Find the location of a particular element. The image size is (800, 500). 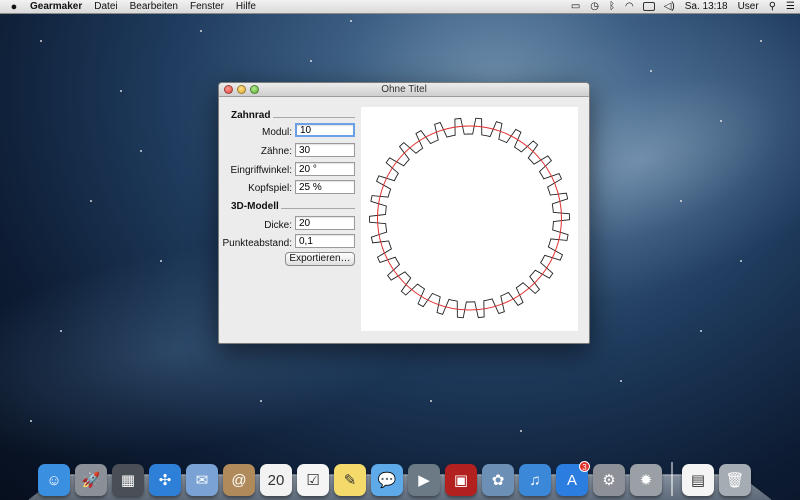

contacts-icon: @ is located at coordinates (239, 480).